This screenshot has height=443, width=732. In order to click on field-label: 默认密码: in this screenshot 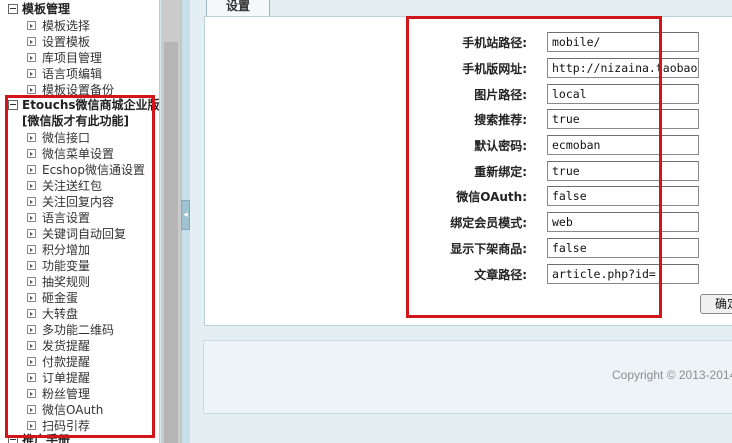, I will do `click(500, 145)`.